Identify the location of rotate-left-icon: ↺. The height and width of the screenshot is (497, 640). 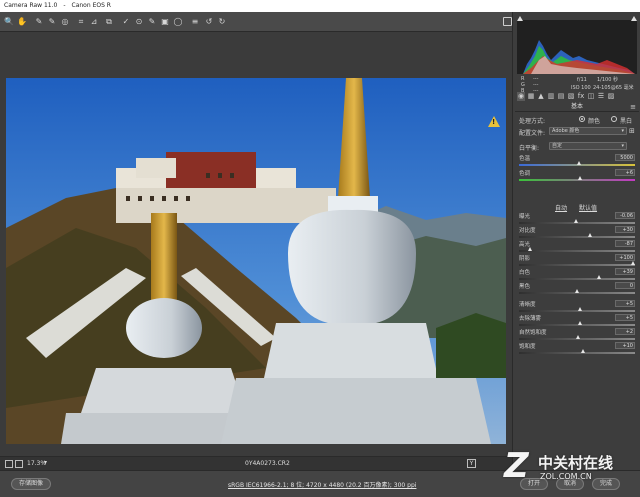
(209, 21).